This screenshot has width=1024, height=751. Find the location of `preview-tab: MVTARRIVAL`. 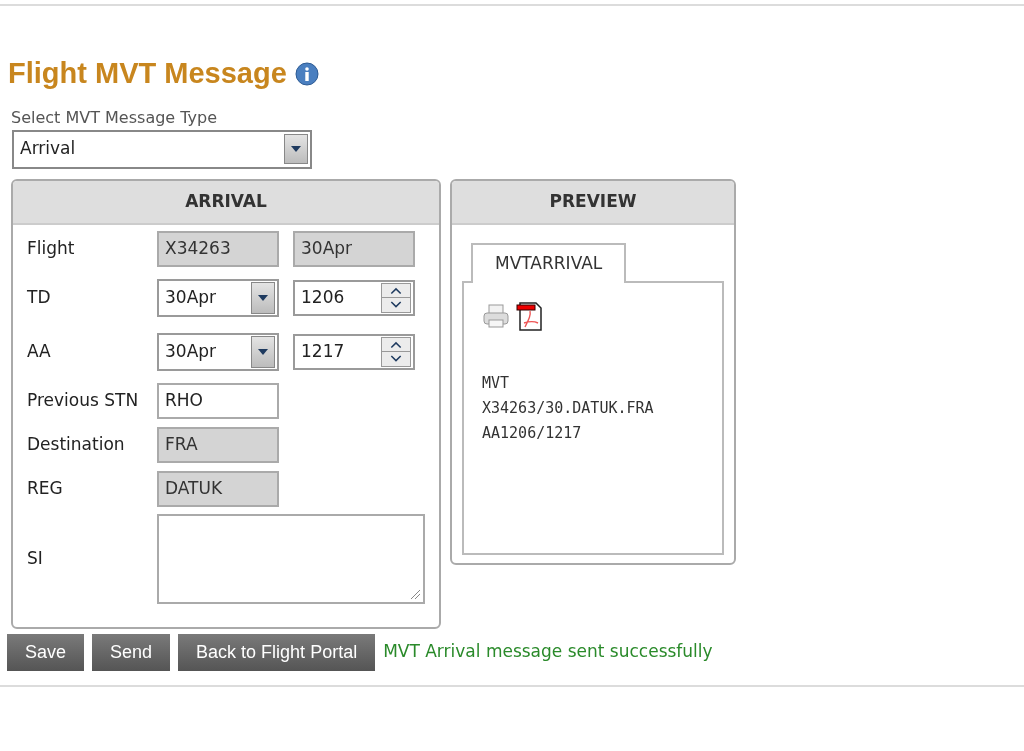

preview-tab: MVTARRIVAL is located at coordinates (549, 262).